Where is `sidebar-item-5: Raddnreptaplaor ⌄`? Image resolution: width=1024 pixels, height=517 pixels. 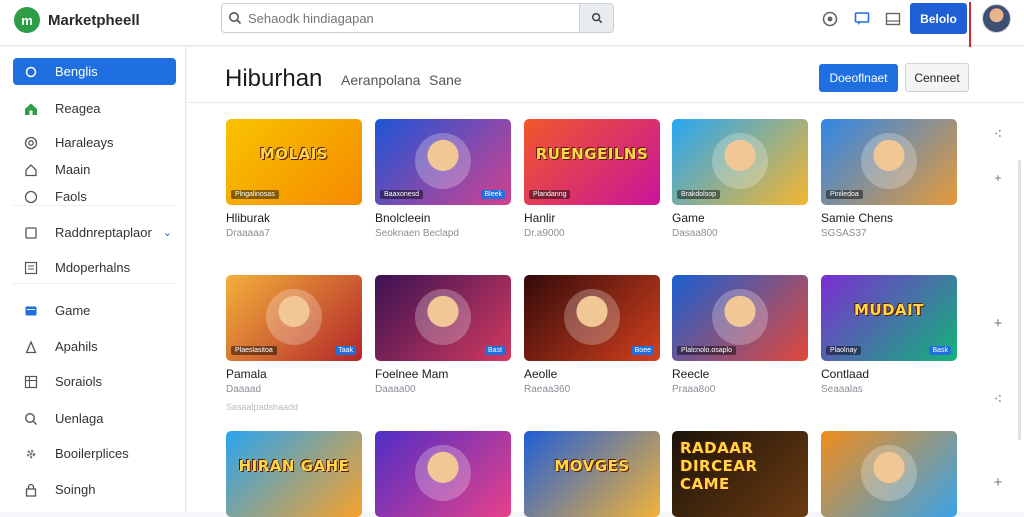 sidebar-item-5: Raddnreptaplaor ⌄ is located at coordinates (94, 232).